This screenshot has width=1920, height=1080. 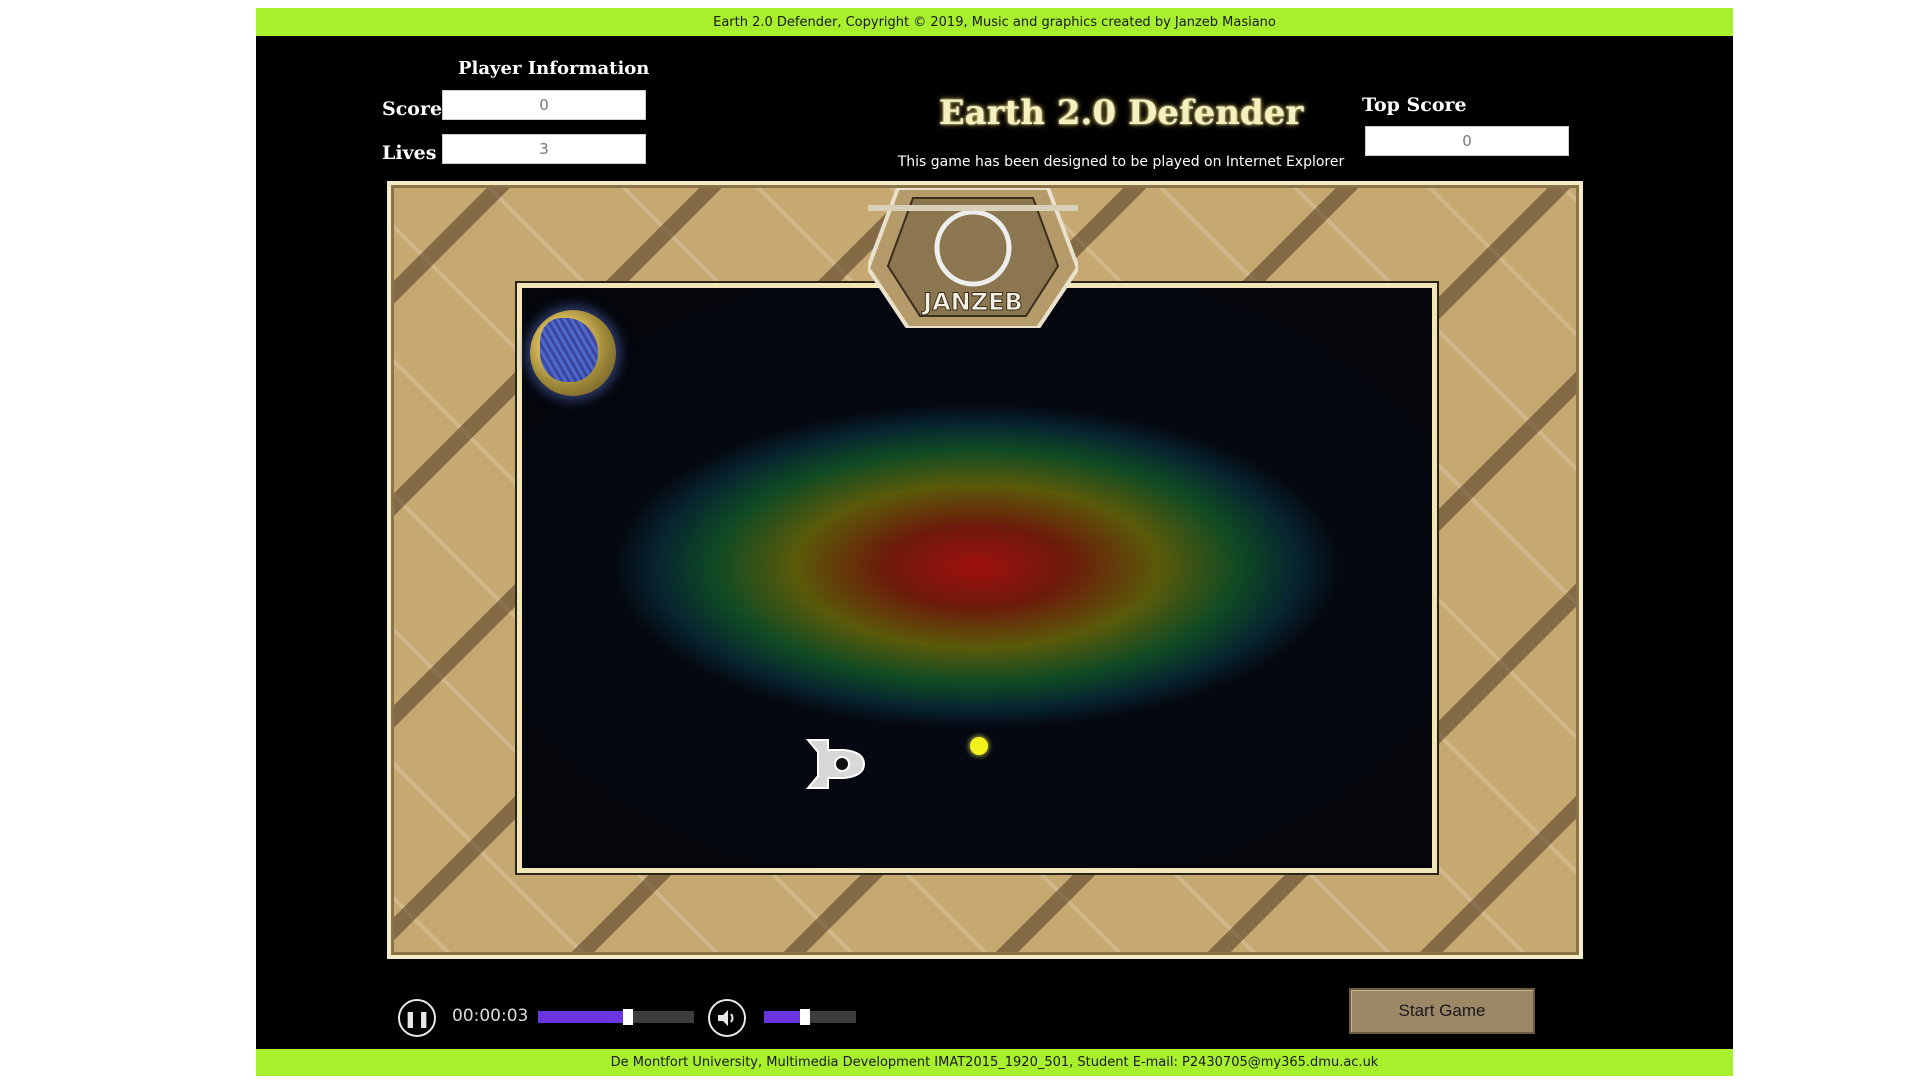 What do you see at coordinates (972, 302) in the screenshot?
I see `emblem-label: JANZEB` at bounding box center [972, 302].